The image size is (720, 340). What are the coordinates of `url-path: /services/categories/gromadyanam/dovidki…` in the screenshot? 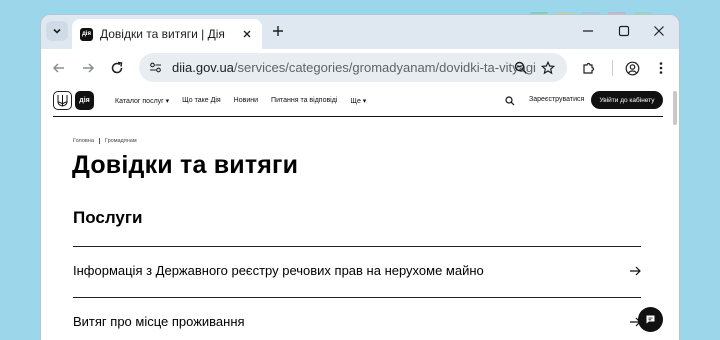 It's located at (384, 67).